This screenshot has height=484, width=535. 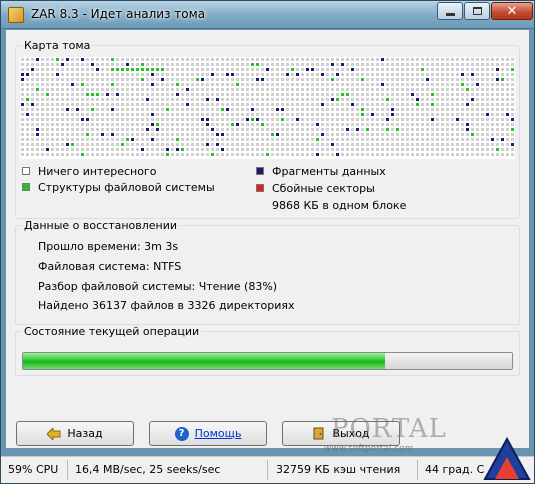 I want to click on legend-bad-label: Сбойные секторы, so click(x=323, y=188).